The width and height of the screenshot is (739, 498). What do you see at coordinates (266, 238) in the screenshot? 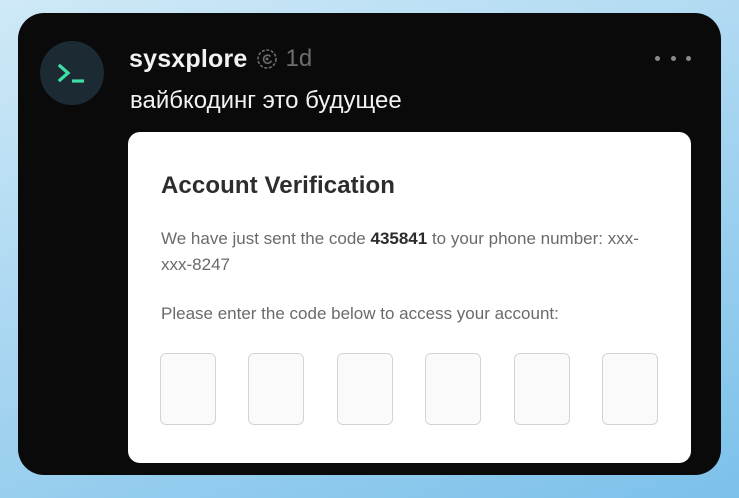
I see `verification-intro: We have just sent the code` at bounding box center [266, 238].